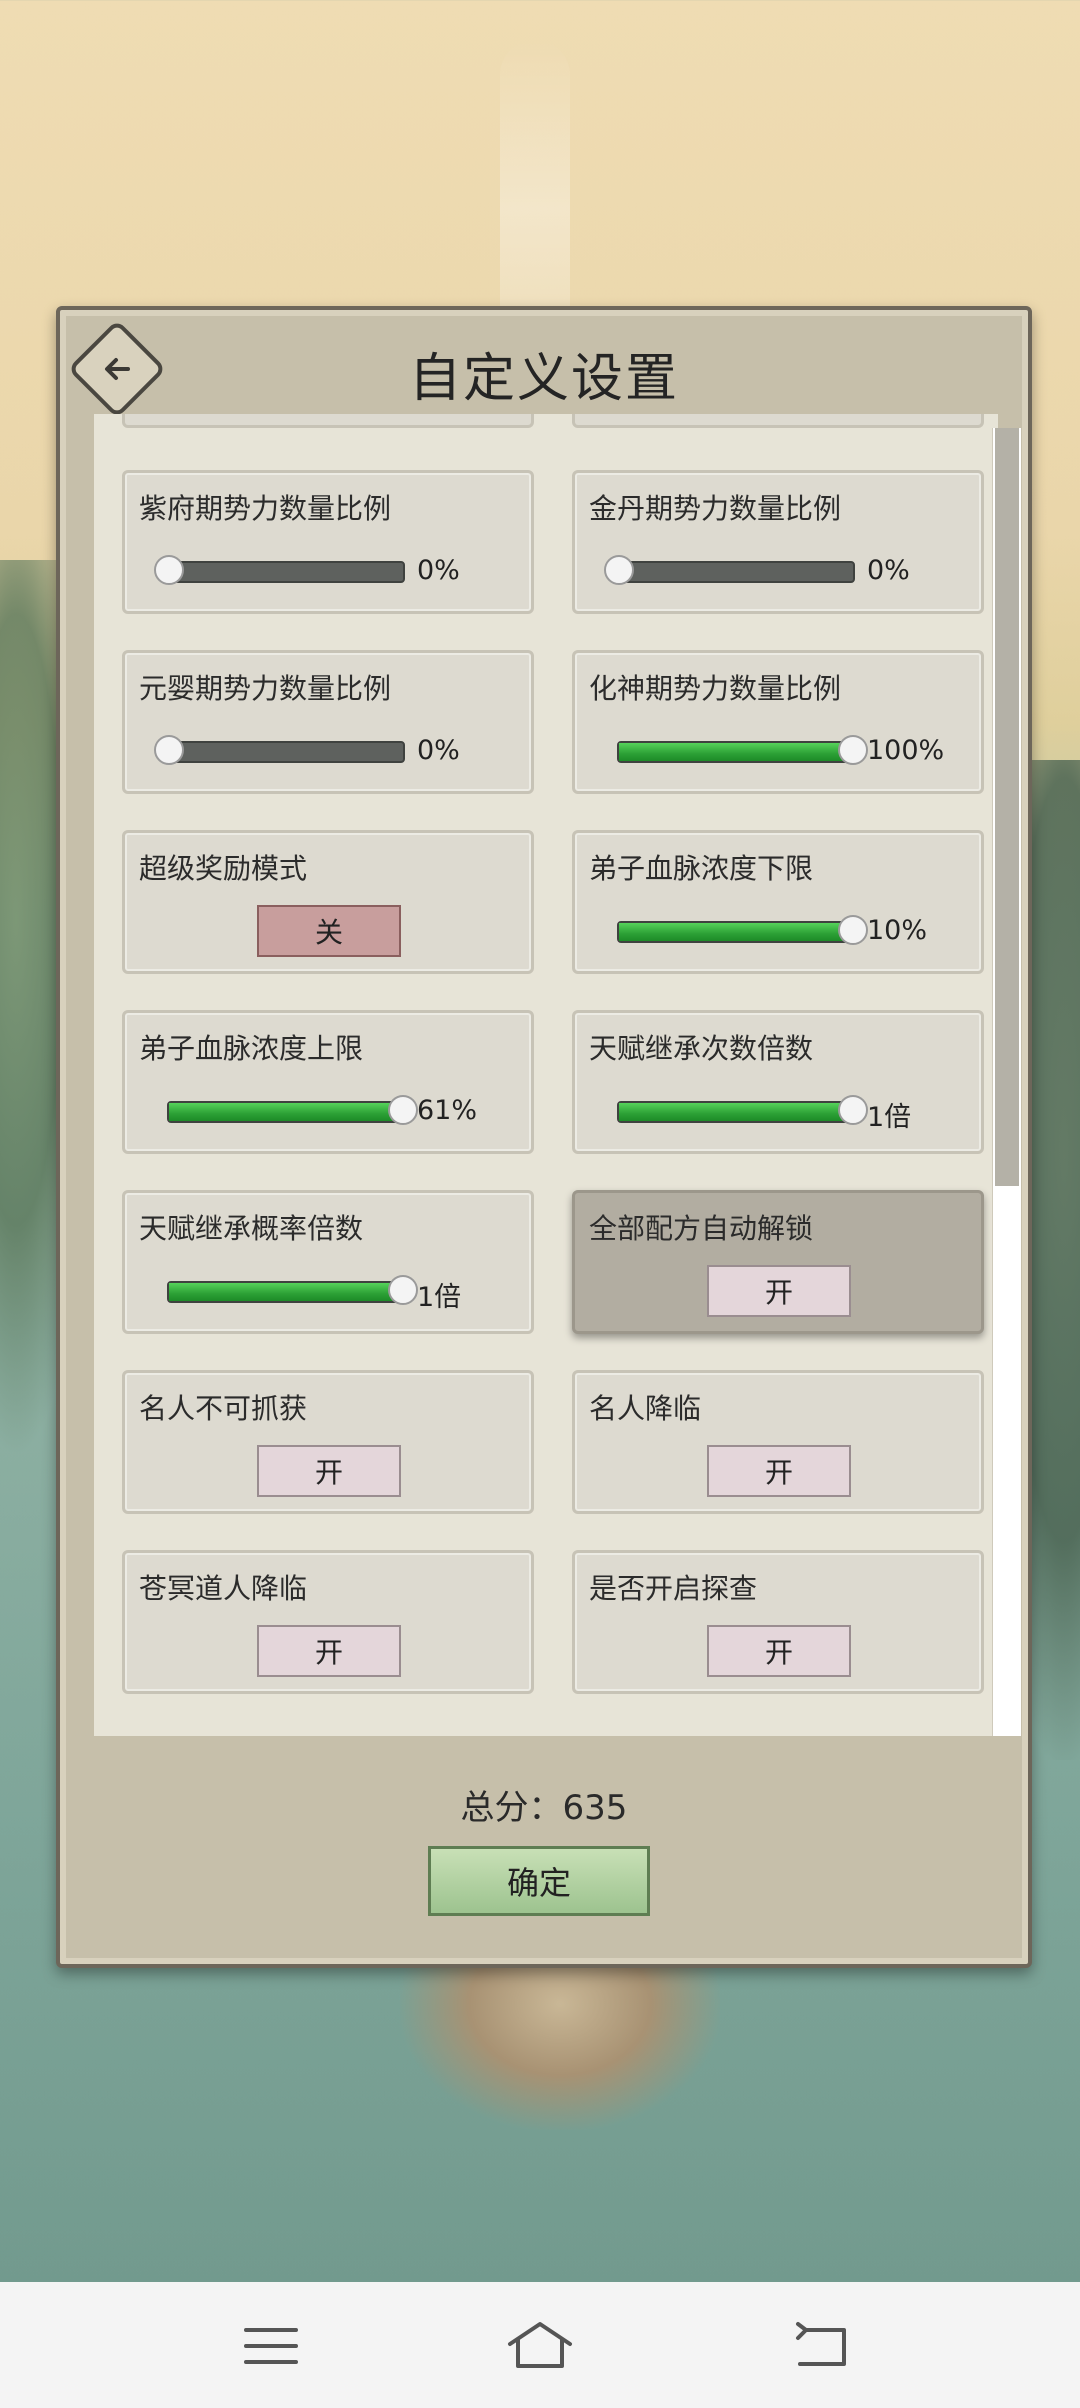 Image resolution: width=1080 pixels, height=2408 pixels. Describe the element at coordinates (778, 542) in the screenshot. I see `setting-cell: 金丹期势力数量比例 0%` at that location.